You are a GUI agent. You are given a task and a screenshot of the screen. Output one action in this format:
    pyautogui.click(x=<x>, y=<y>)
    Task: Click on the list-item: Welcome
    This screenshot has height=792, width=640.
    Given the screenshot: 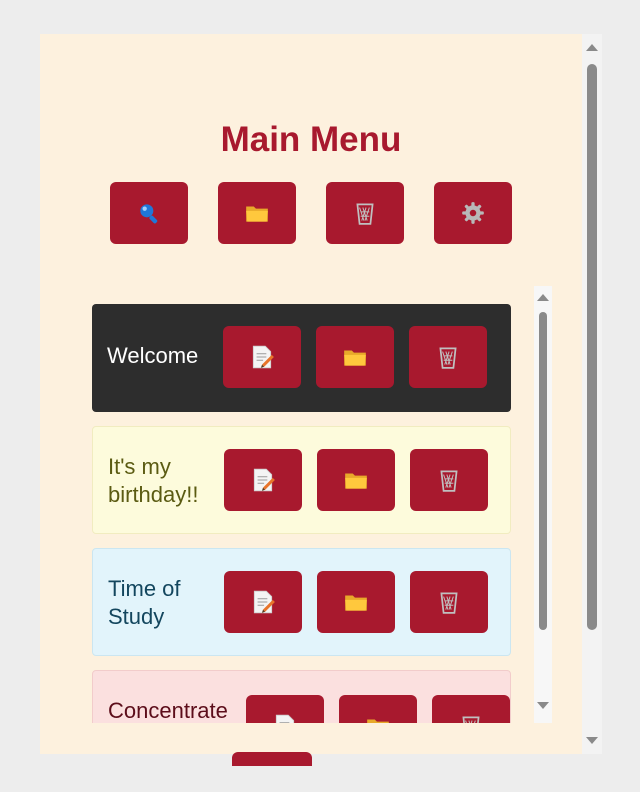 What is the action you would take?
    pyautogui.click(x=301, y=358)
    